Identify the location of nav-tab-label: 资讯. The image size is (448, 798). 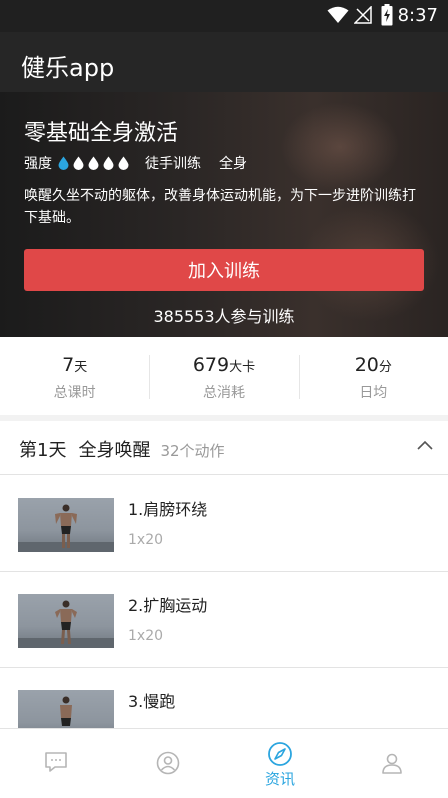
(279, 779).